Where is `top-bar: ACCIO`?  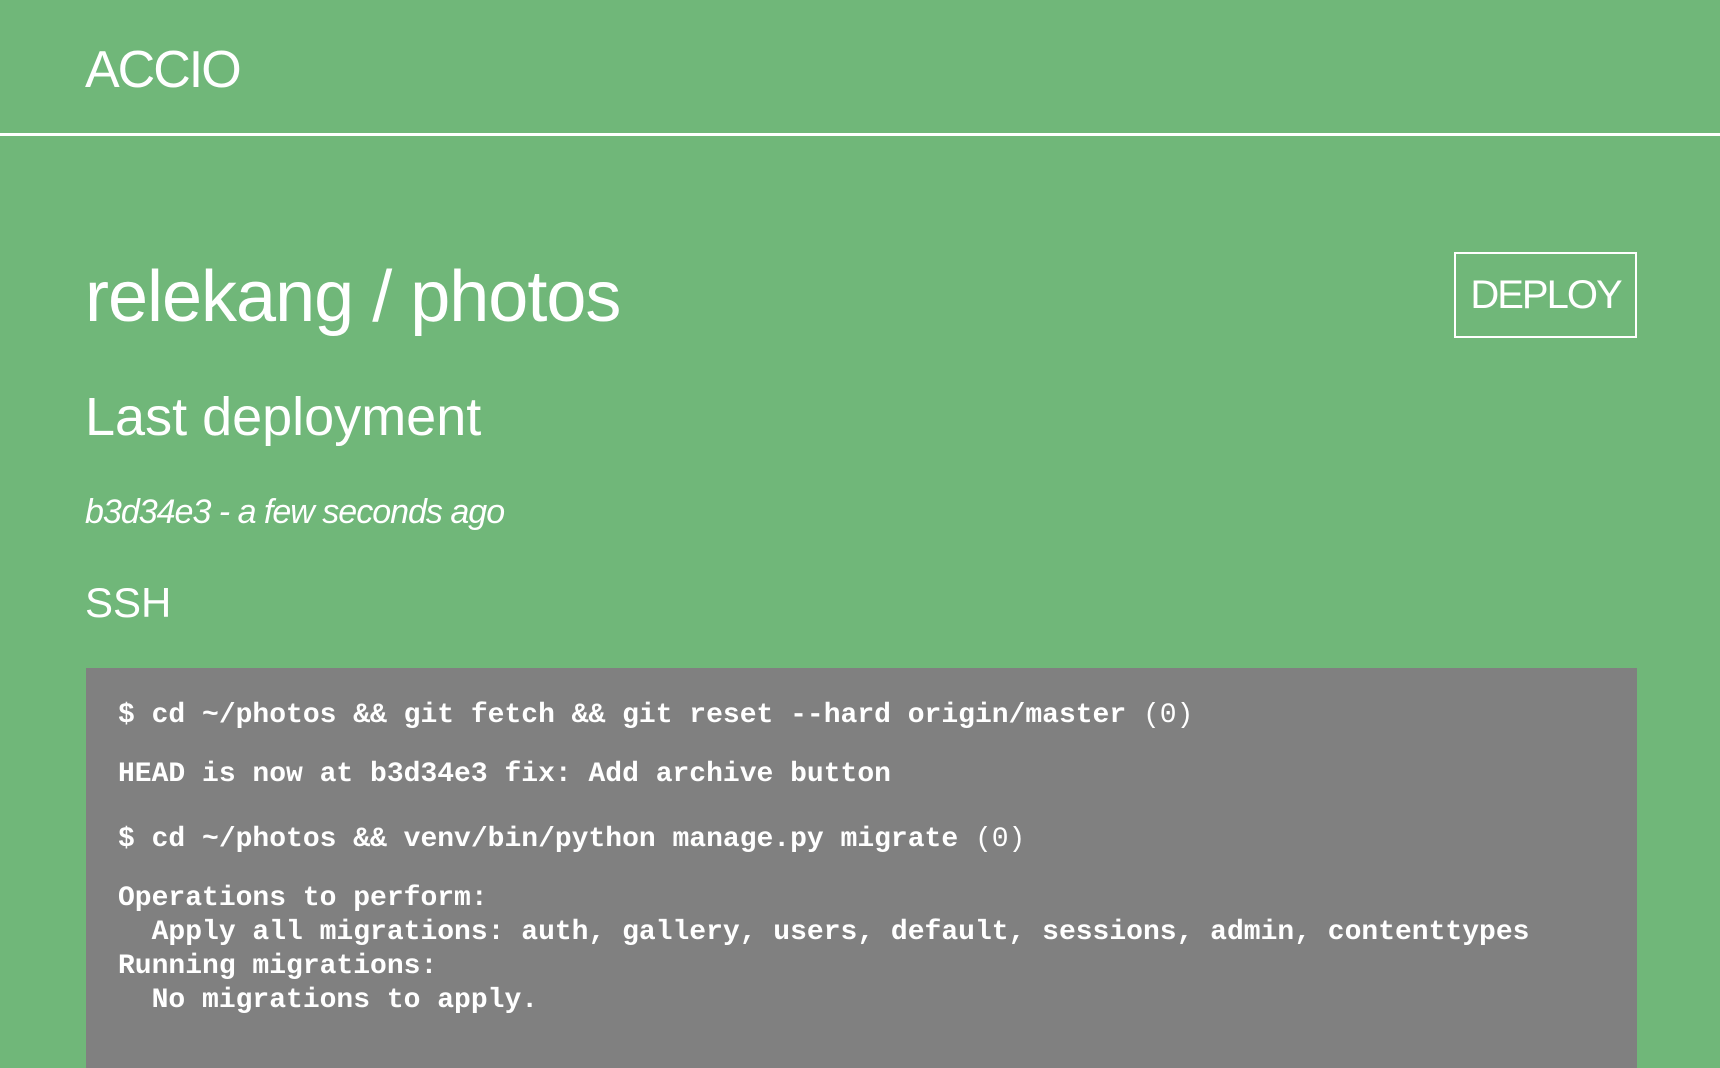
top-bar: ACCIO is located at coordinates (860, 68).